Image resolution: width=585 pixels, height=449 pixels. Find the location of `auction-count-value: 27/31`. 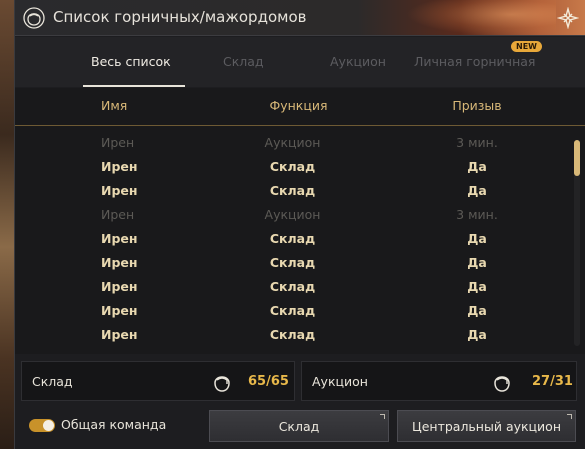

auction-count-value: 27/31 is located at coordinates (552, 381).